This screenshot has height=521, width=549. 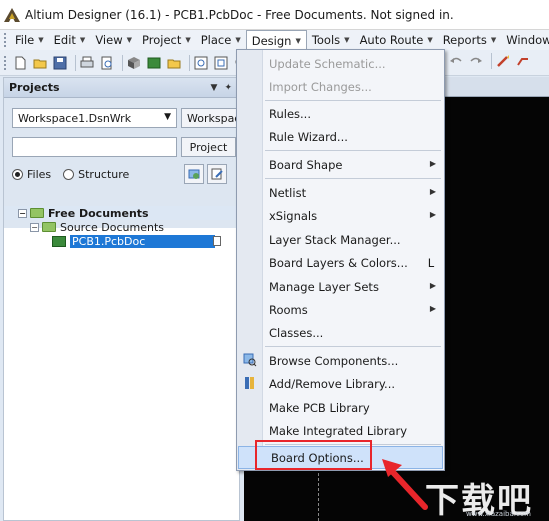 What do you see at coordinates (214, 88) in the screenshot?
I see `panel-menu-icon: ▼` at bounding box center [214, 88].